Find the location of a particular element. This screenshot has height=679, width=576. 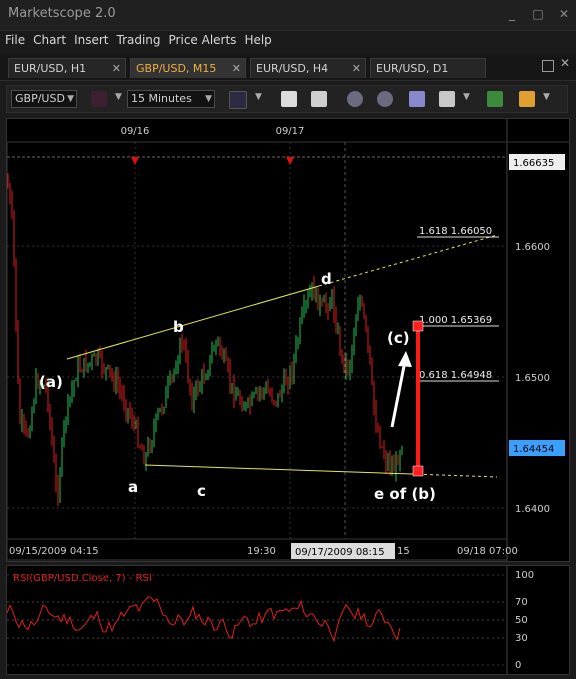

user-add-icon is located at coordinates (385, 99).